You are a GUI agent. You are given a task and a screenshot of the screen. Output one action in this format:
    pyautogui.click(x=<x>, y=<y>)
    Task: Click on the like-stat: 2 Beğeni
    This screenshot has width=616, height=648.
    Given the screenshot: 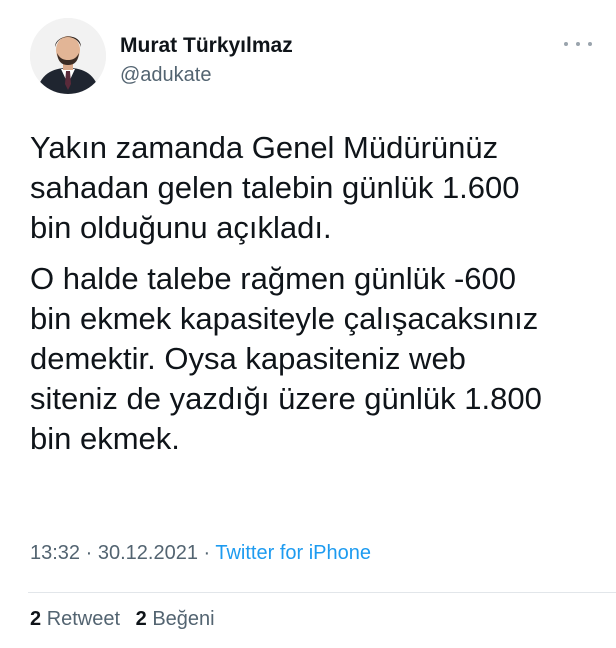 What is the action you would take?
    pyautogui.click(x=175, y=619)
    